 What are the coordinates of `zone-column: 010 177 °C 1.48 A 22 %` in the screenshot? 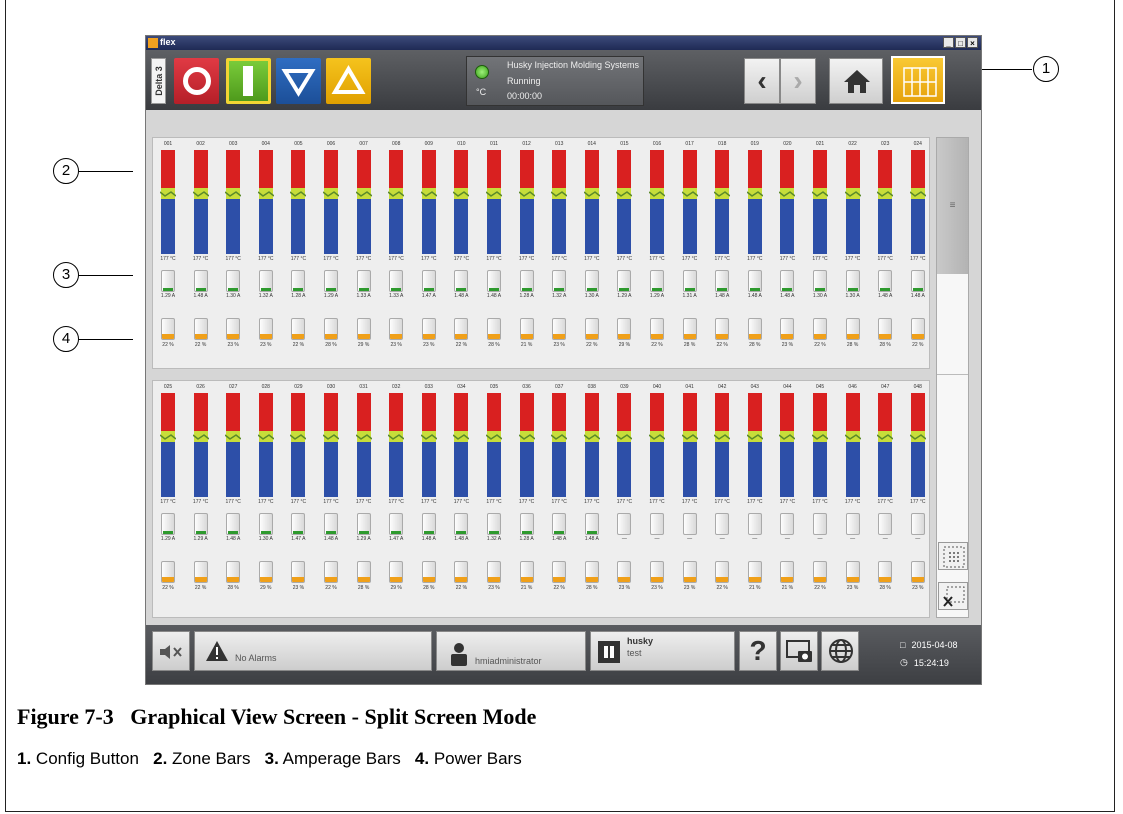 It's located at (461, 253).